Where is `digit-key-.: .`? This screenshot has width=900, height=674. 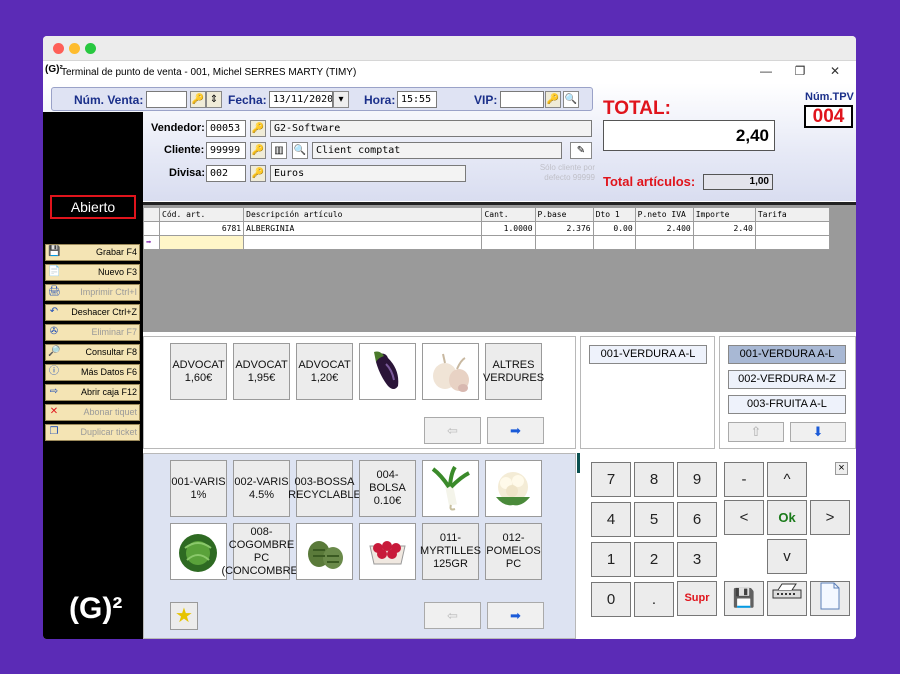
digit-key-.: . is located at coordinates (654, 599).